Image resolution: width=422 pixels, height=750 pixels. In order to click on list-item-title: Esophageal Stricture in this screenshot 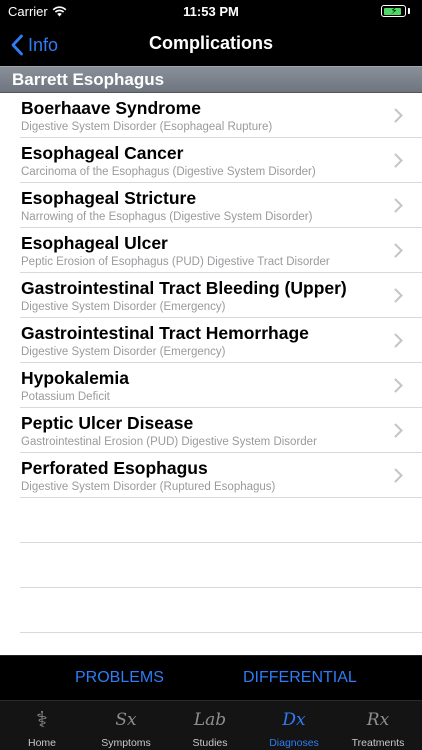, I will do `click(109, 198)`.